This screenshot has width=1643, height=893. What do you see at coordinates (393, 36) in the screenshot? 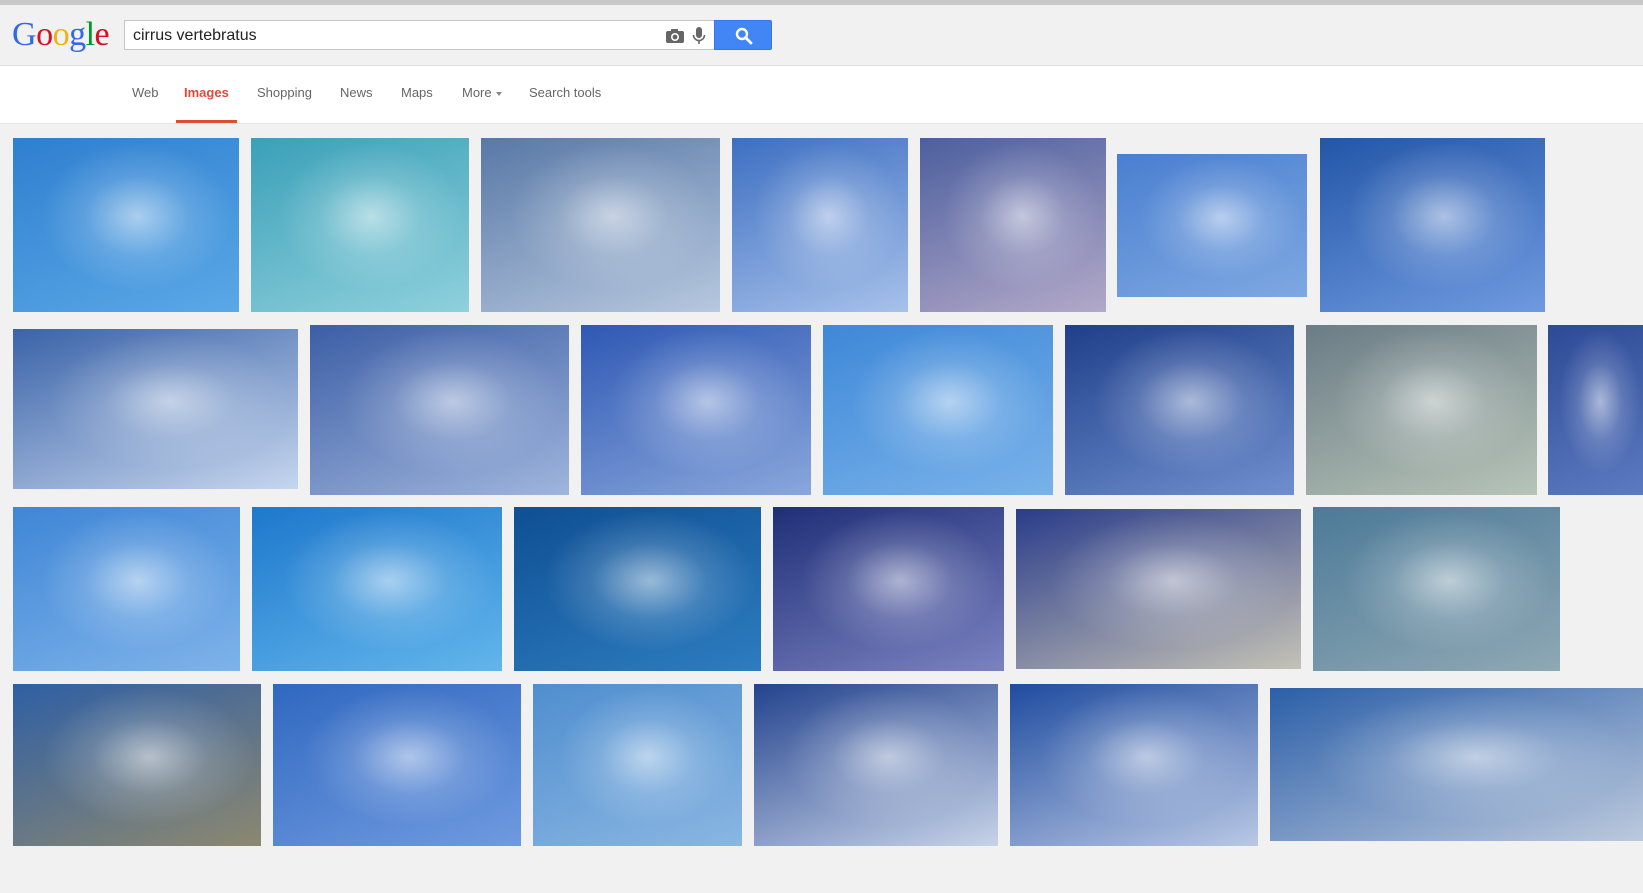
I see `search-input` at bounding box center [393, 36].